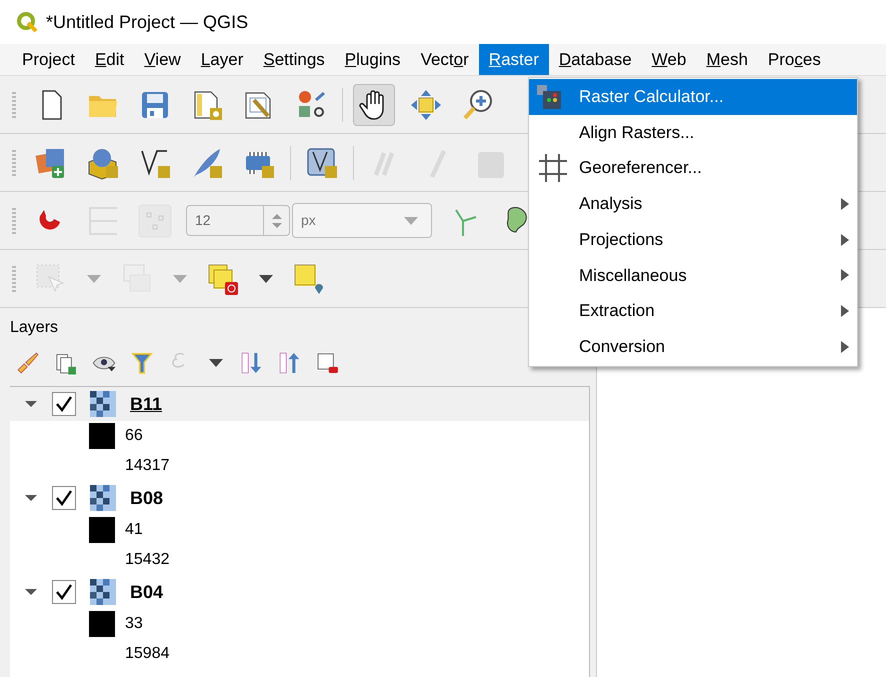 Image resolution: width=886 pixels, height=677 pixels. Describe the element at coordinates (48, 59) in the screenshot. I see `menu-item: Project` at that location.